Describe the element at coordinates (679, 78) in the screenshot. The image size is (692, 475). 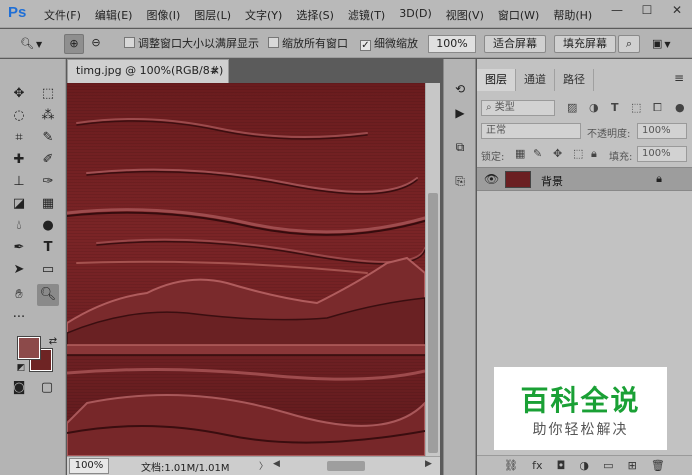
I see `panel-menu-icon: ≡` at that location.